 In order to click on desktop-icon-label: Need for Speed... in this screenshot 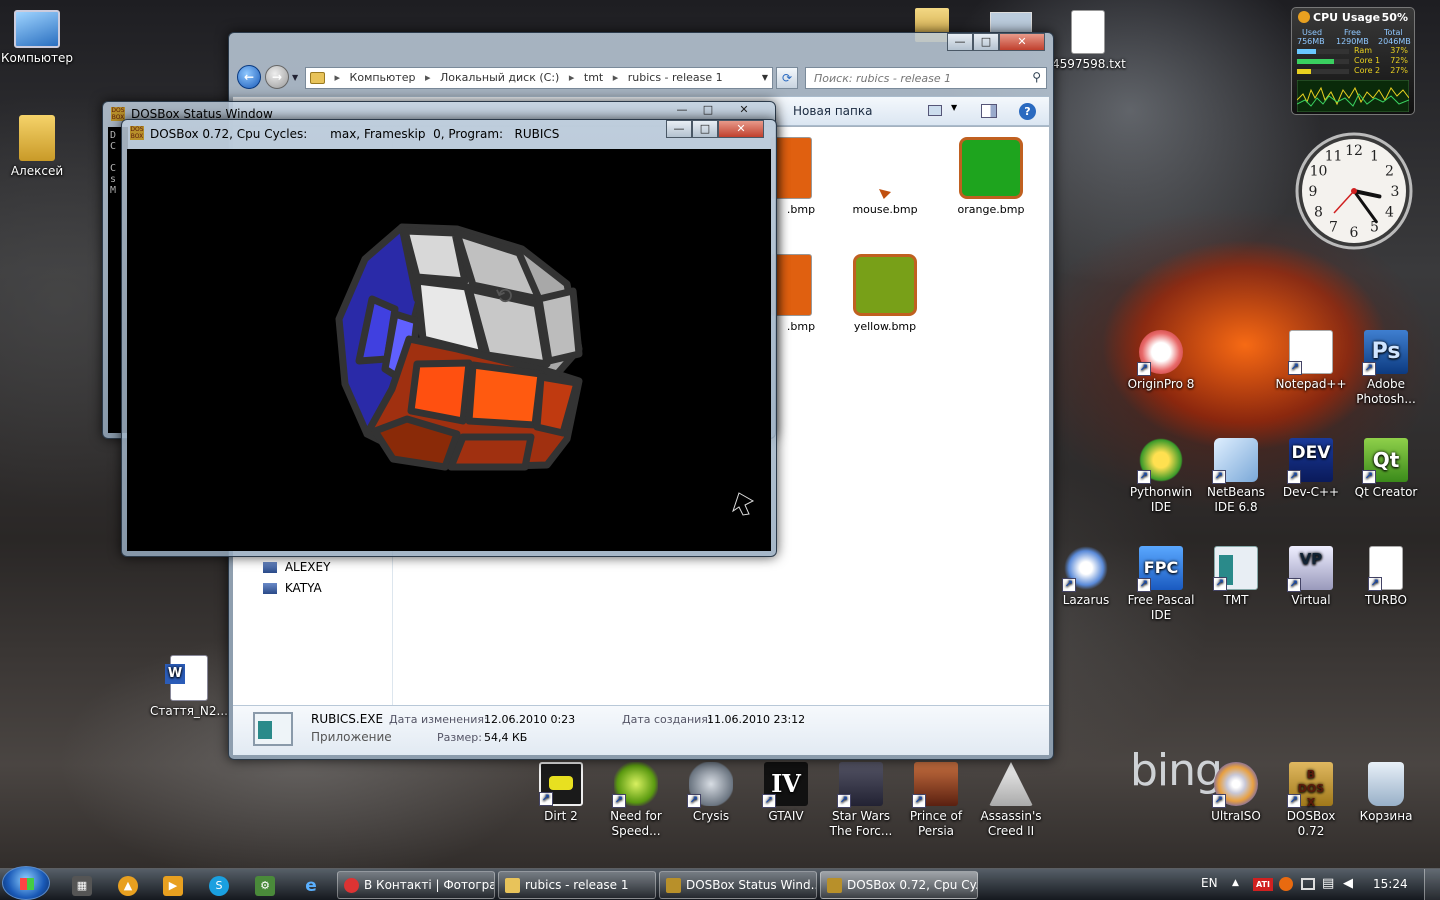, I will do `click(636, 823)`.